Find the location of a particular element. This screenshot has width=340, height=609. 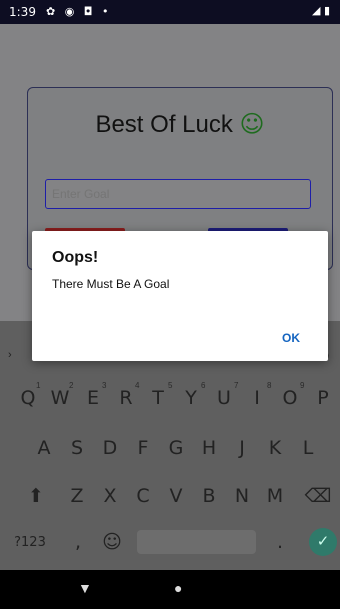

spacebar is located at coordinates (196, 542).